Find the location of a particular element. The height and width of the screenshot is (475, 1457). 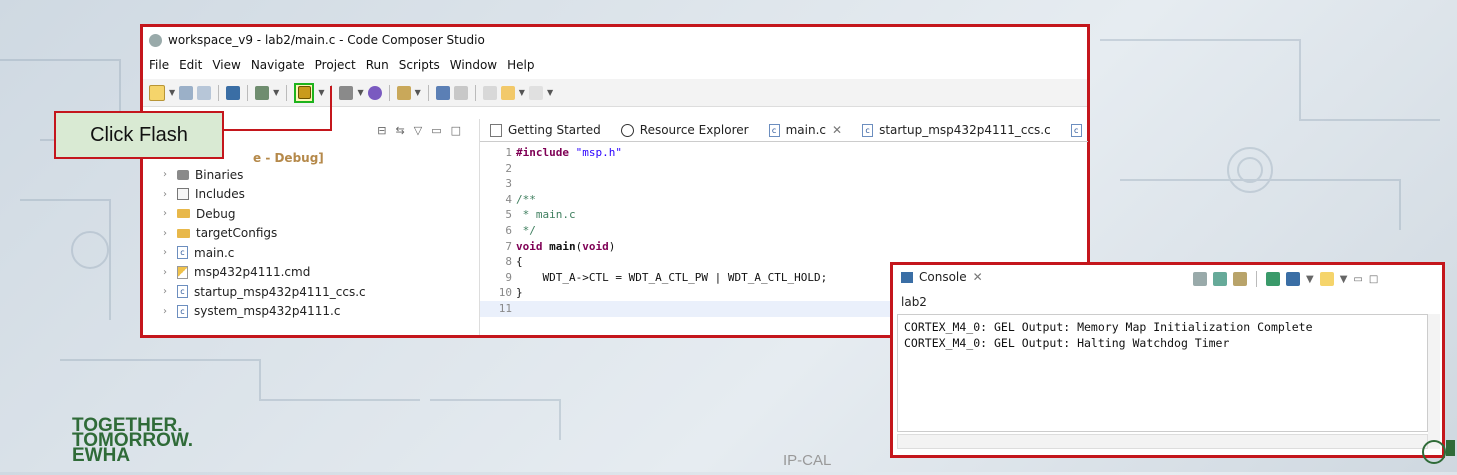

menu-project: Project is located at coordinates (335, 65).